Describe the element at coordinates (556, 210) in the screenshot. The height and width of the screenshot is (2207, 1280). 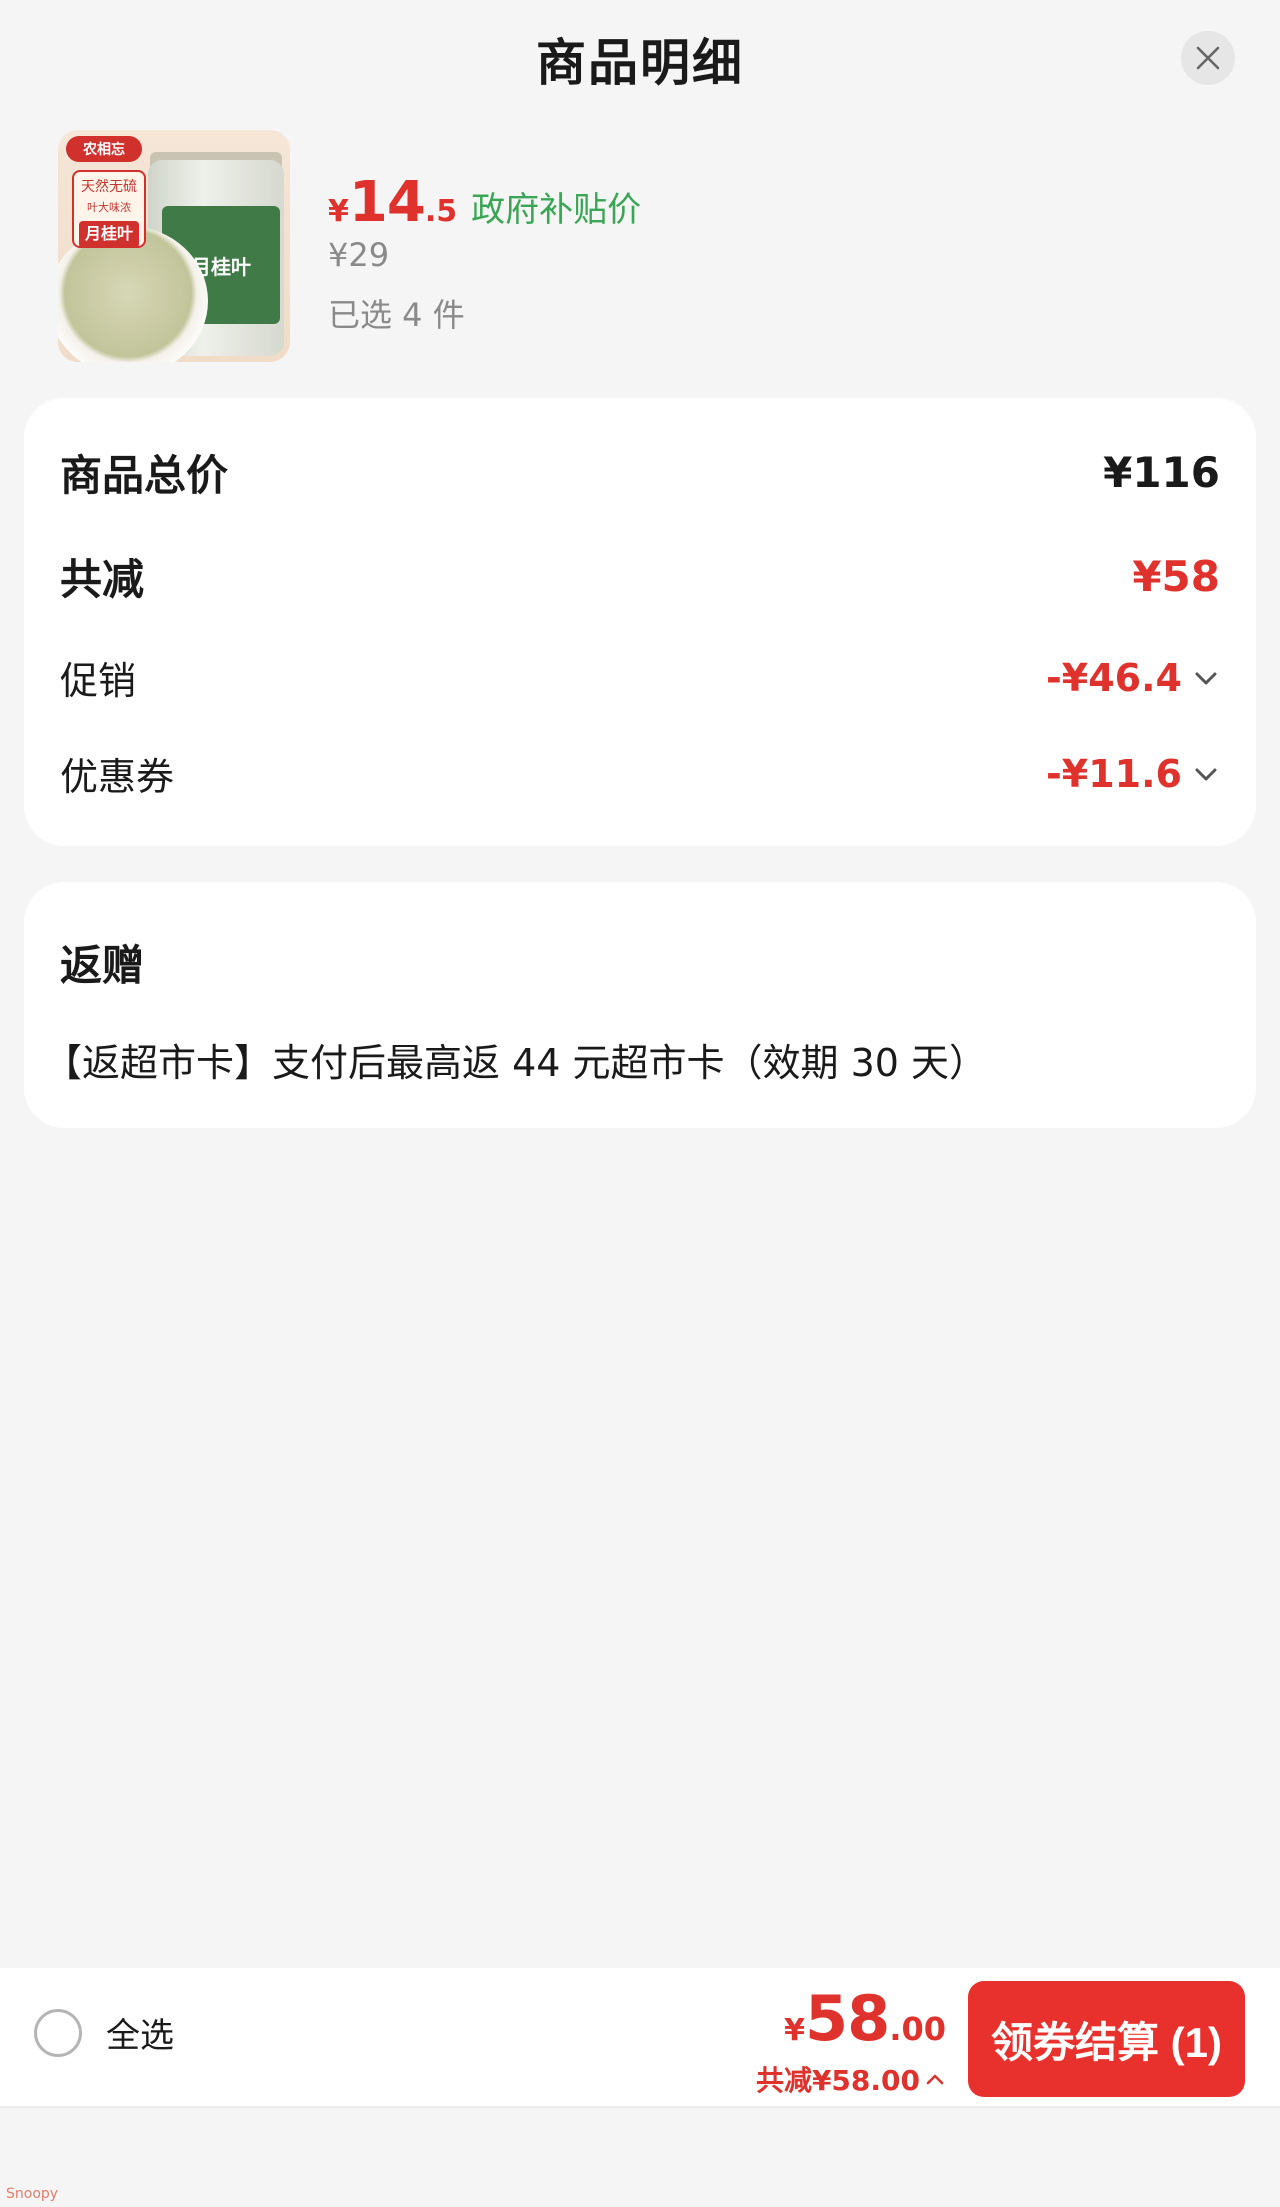
I see `subsidy-label: 政府补贴价` at that location.